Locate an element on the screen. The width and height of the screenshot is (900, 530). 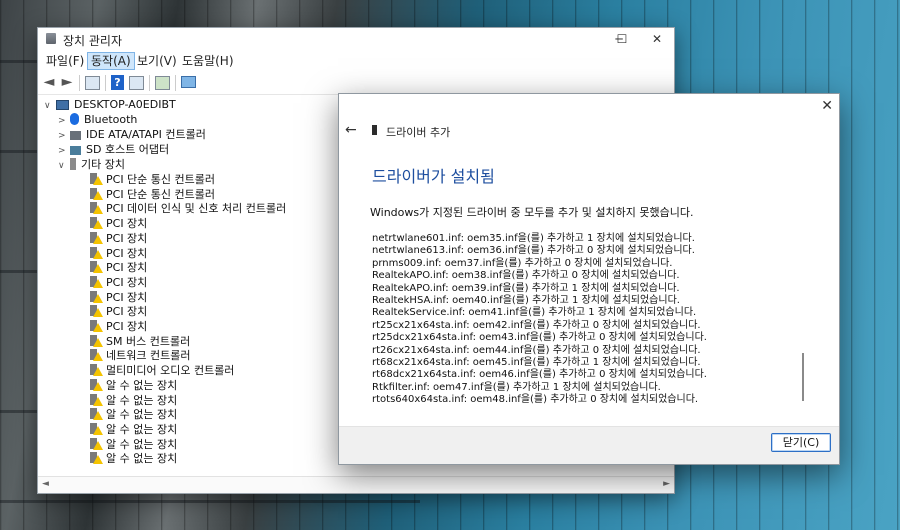
device-list-item: PCI 데이터 인식 및 신호 처리 컨트롤러 is located at coordinates (188, 208).